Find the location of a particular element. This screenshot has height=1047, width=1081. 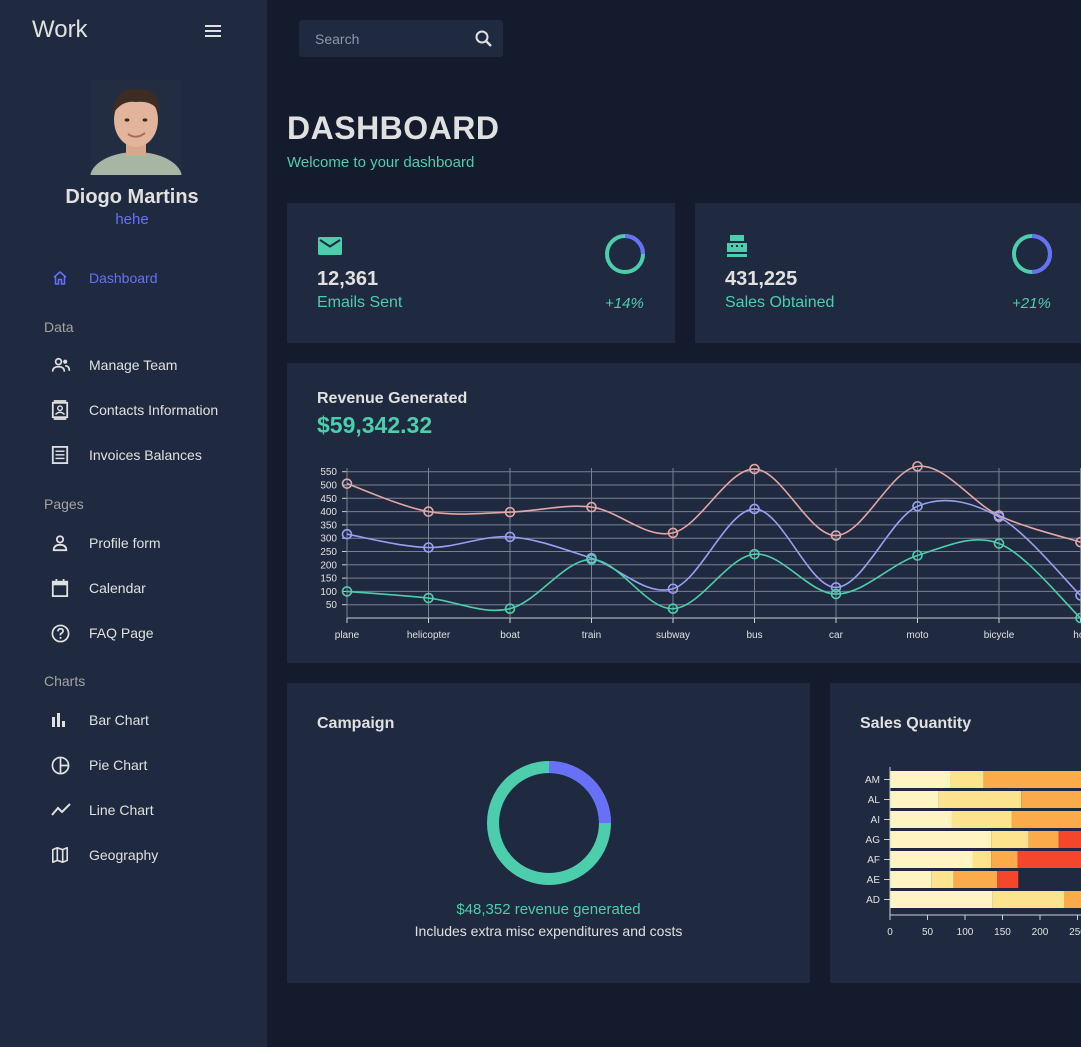

x-tick-label: hor is located at coordinates (1077, 635).